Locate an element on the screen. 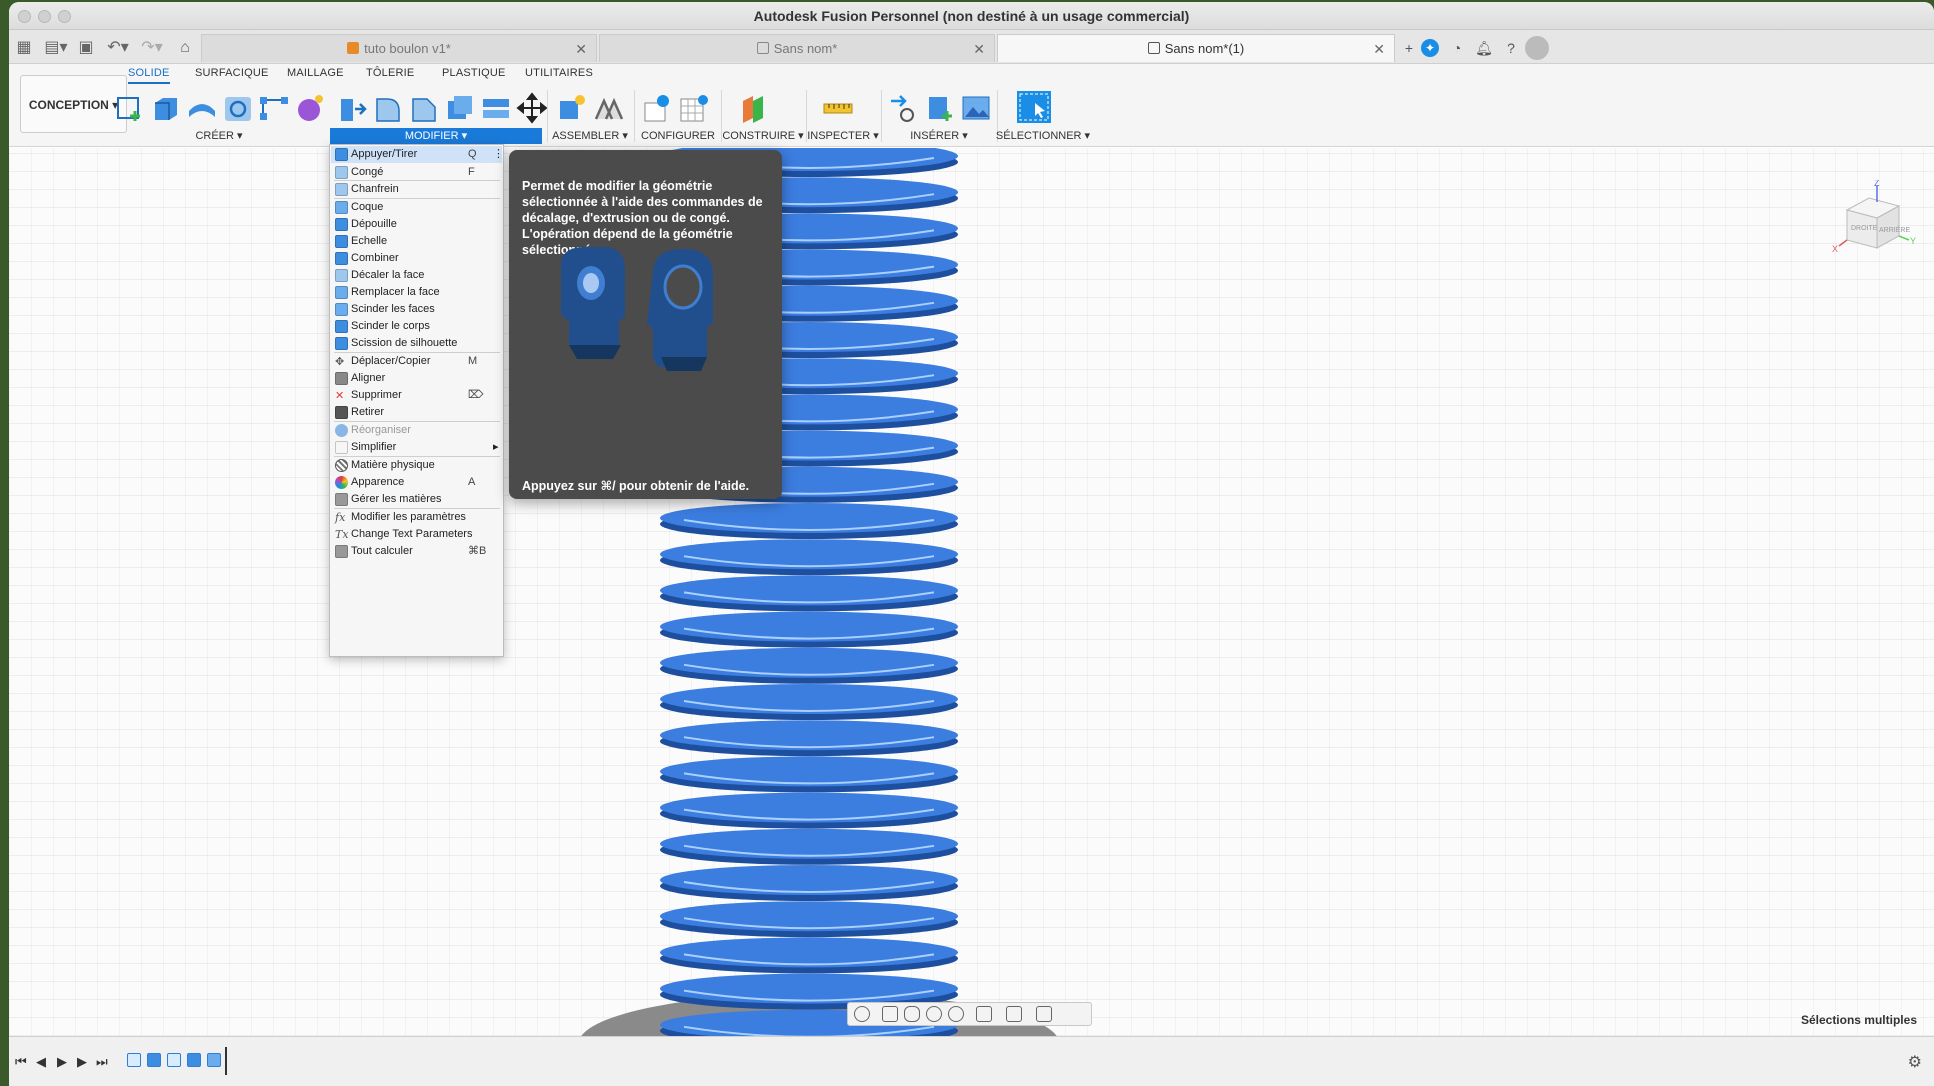 This screenshot has width=1934, height=1086. menu-item-manage-materials: Gérer les matières is located at coordinates (416, 499).